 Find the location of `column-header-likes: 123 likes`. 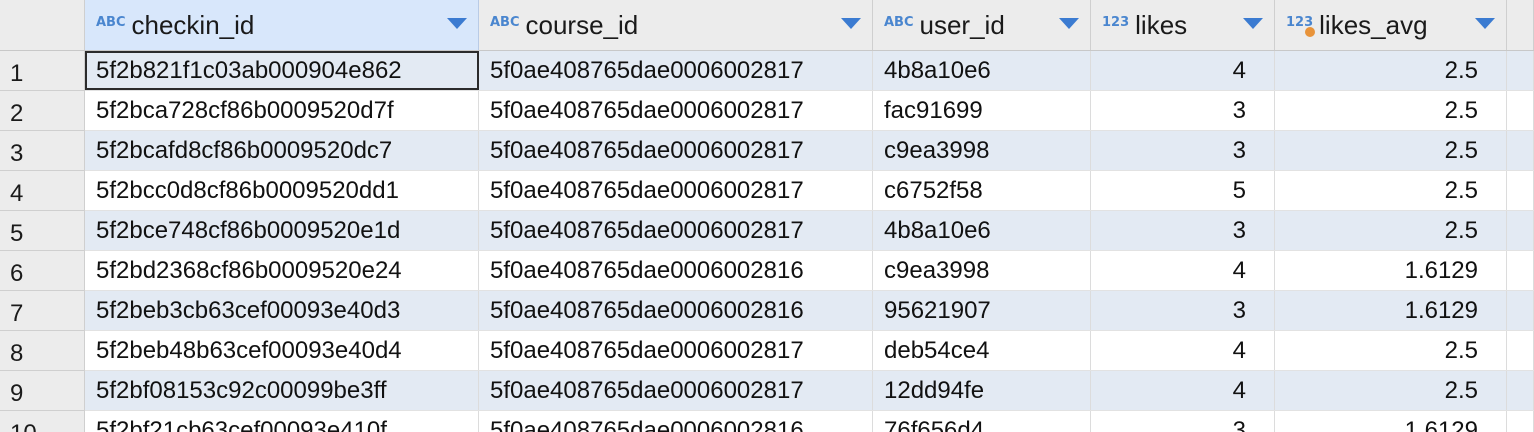

column-header-likes: 123 likes is located at coordinates (1183, 25).